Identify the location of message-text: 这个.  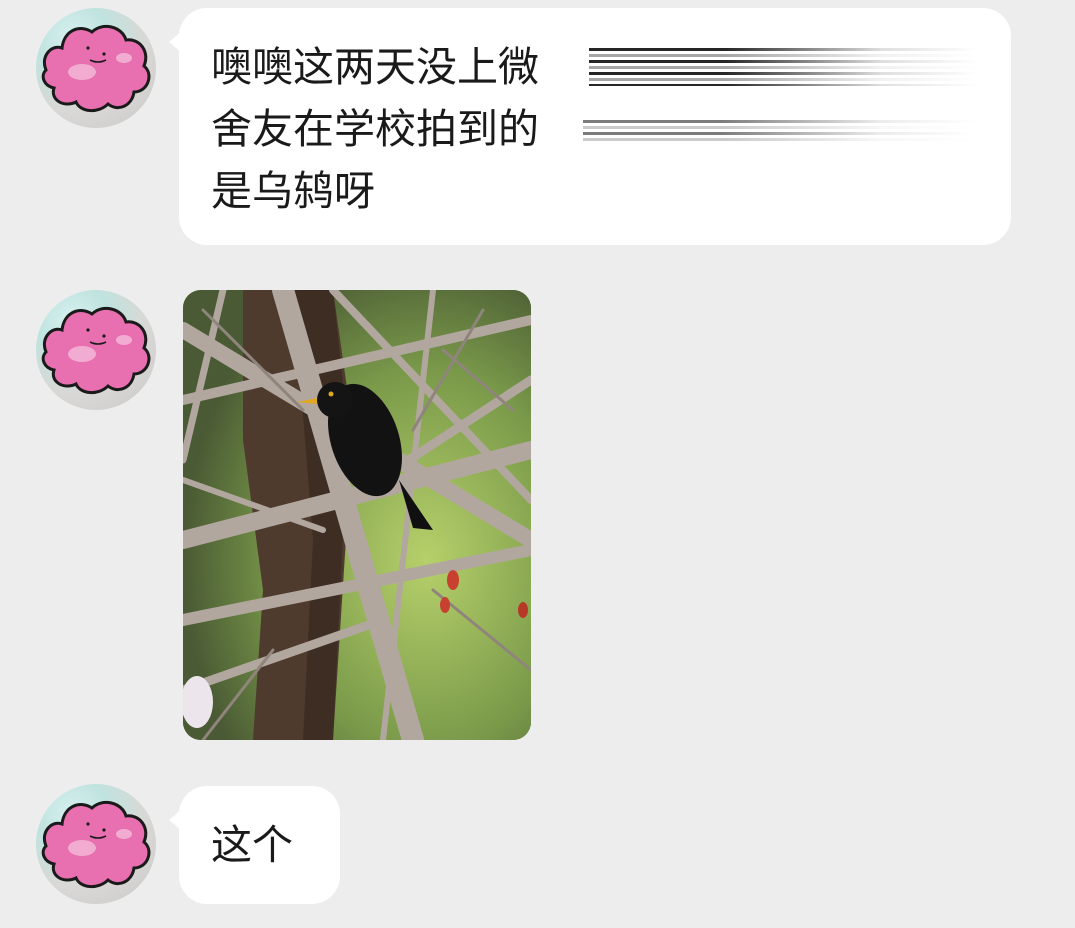
(252, 845).